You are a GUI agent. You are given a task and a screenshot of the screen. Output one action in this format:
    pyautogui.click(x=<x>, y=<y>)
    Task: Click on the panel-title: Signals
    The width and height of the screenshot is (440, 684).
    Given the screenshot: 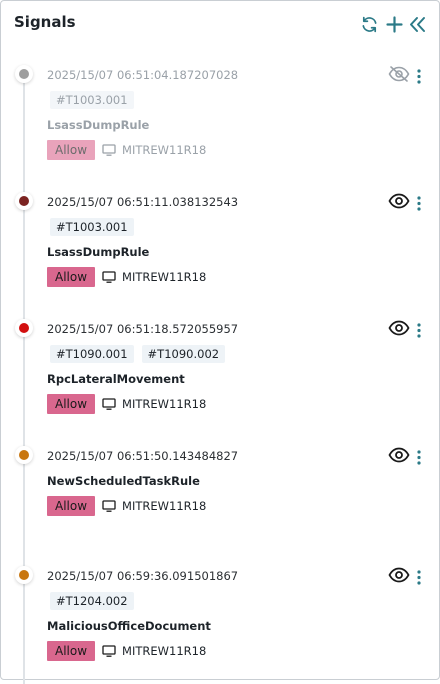 What is the action you would take?
    pyautogui.click(x=45, y=22)
    